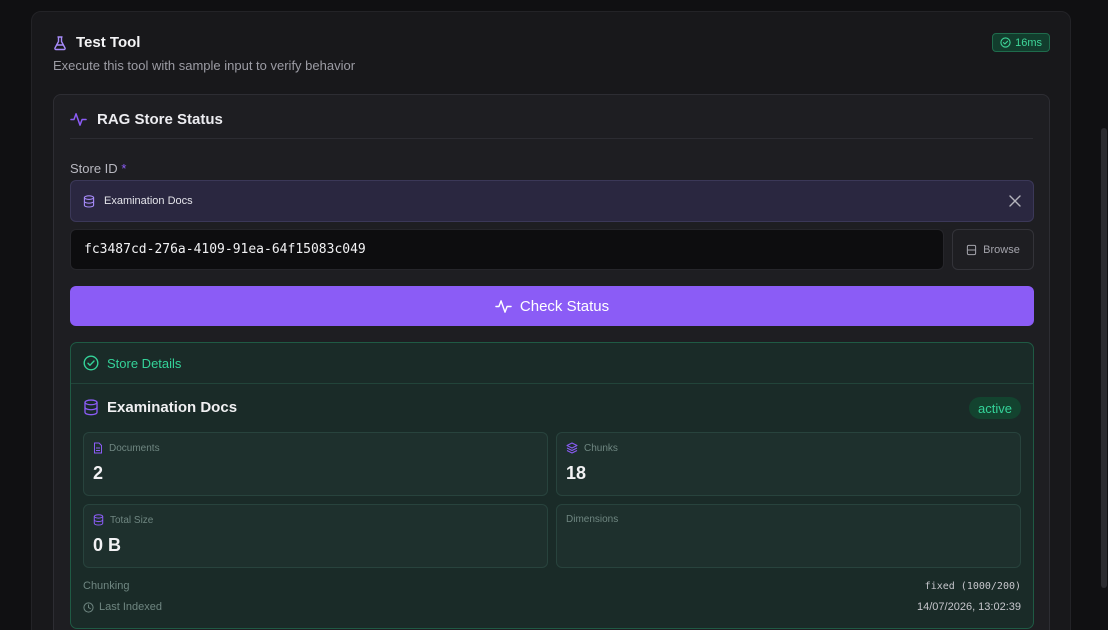  Describe the element at coordinates (315, 536) in the screenshot. I see `total-size-stat: Total Size 0 B` at that location.